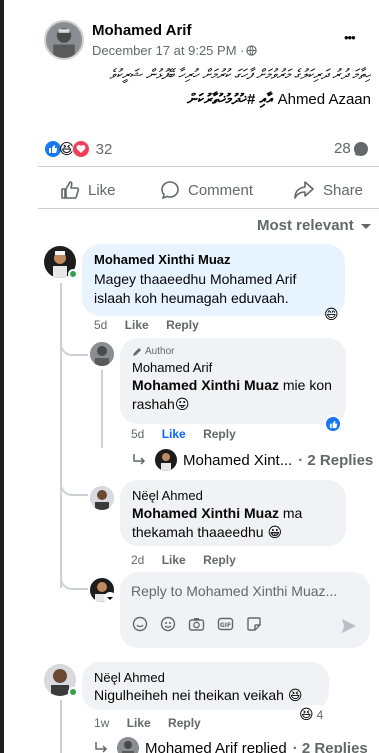 The height and width of the screenshot is (753, 379). Describe the element at coordinates (182, 325) in the screenshot. I see `comment-reply-button: Reply` at that location.